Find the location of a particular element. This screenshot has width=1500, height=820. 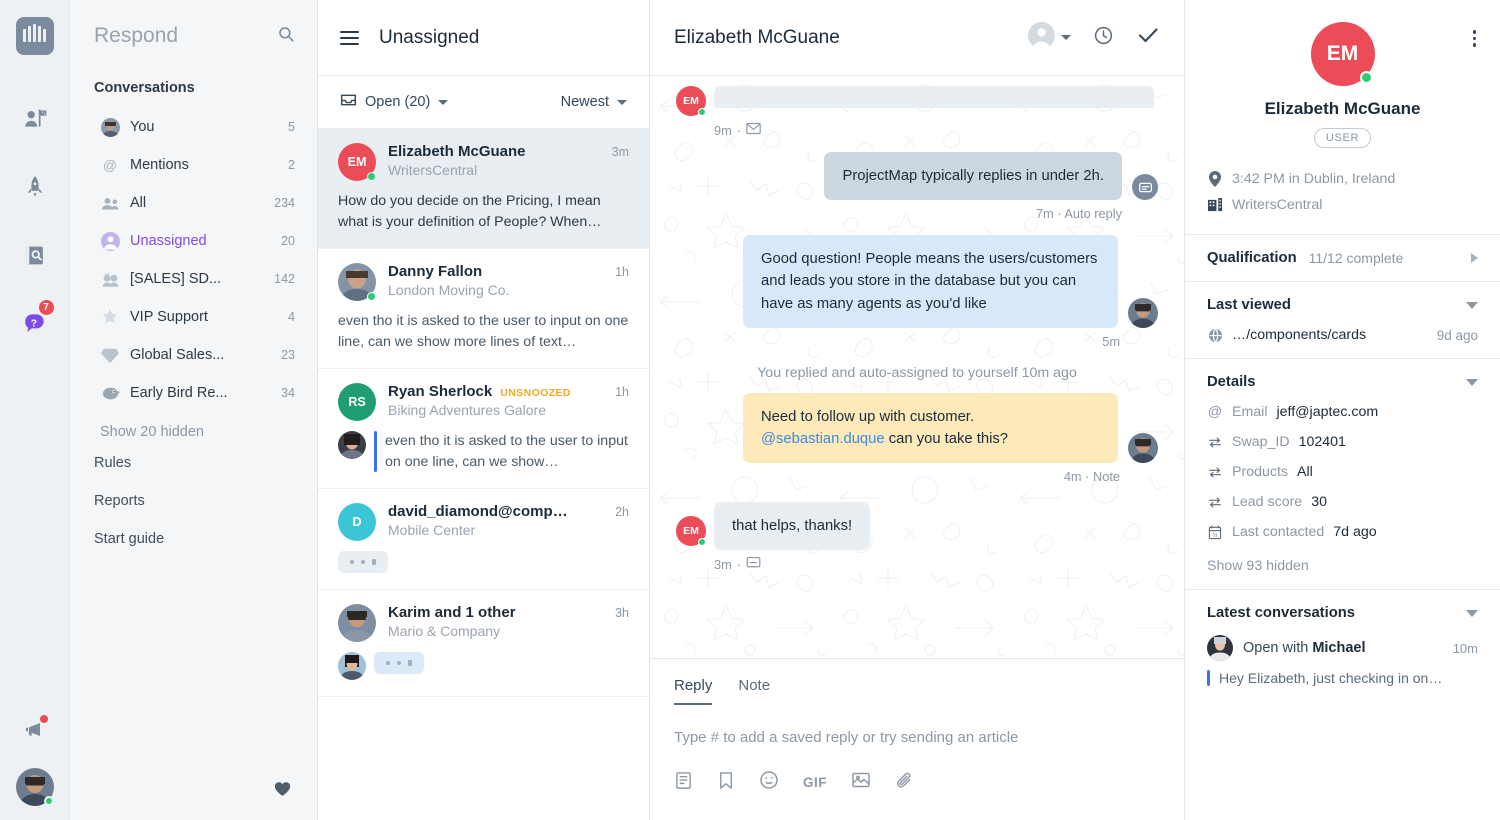

detail-row-lead-score: Lead score 30 is located at coordinates (1342, 502).